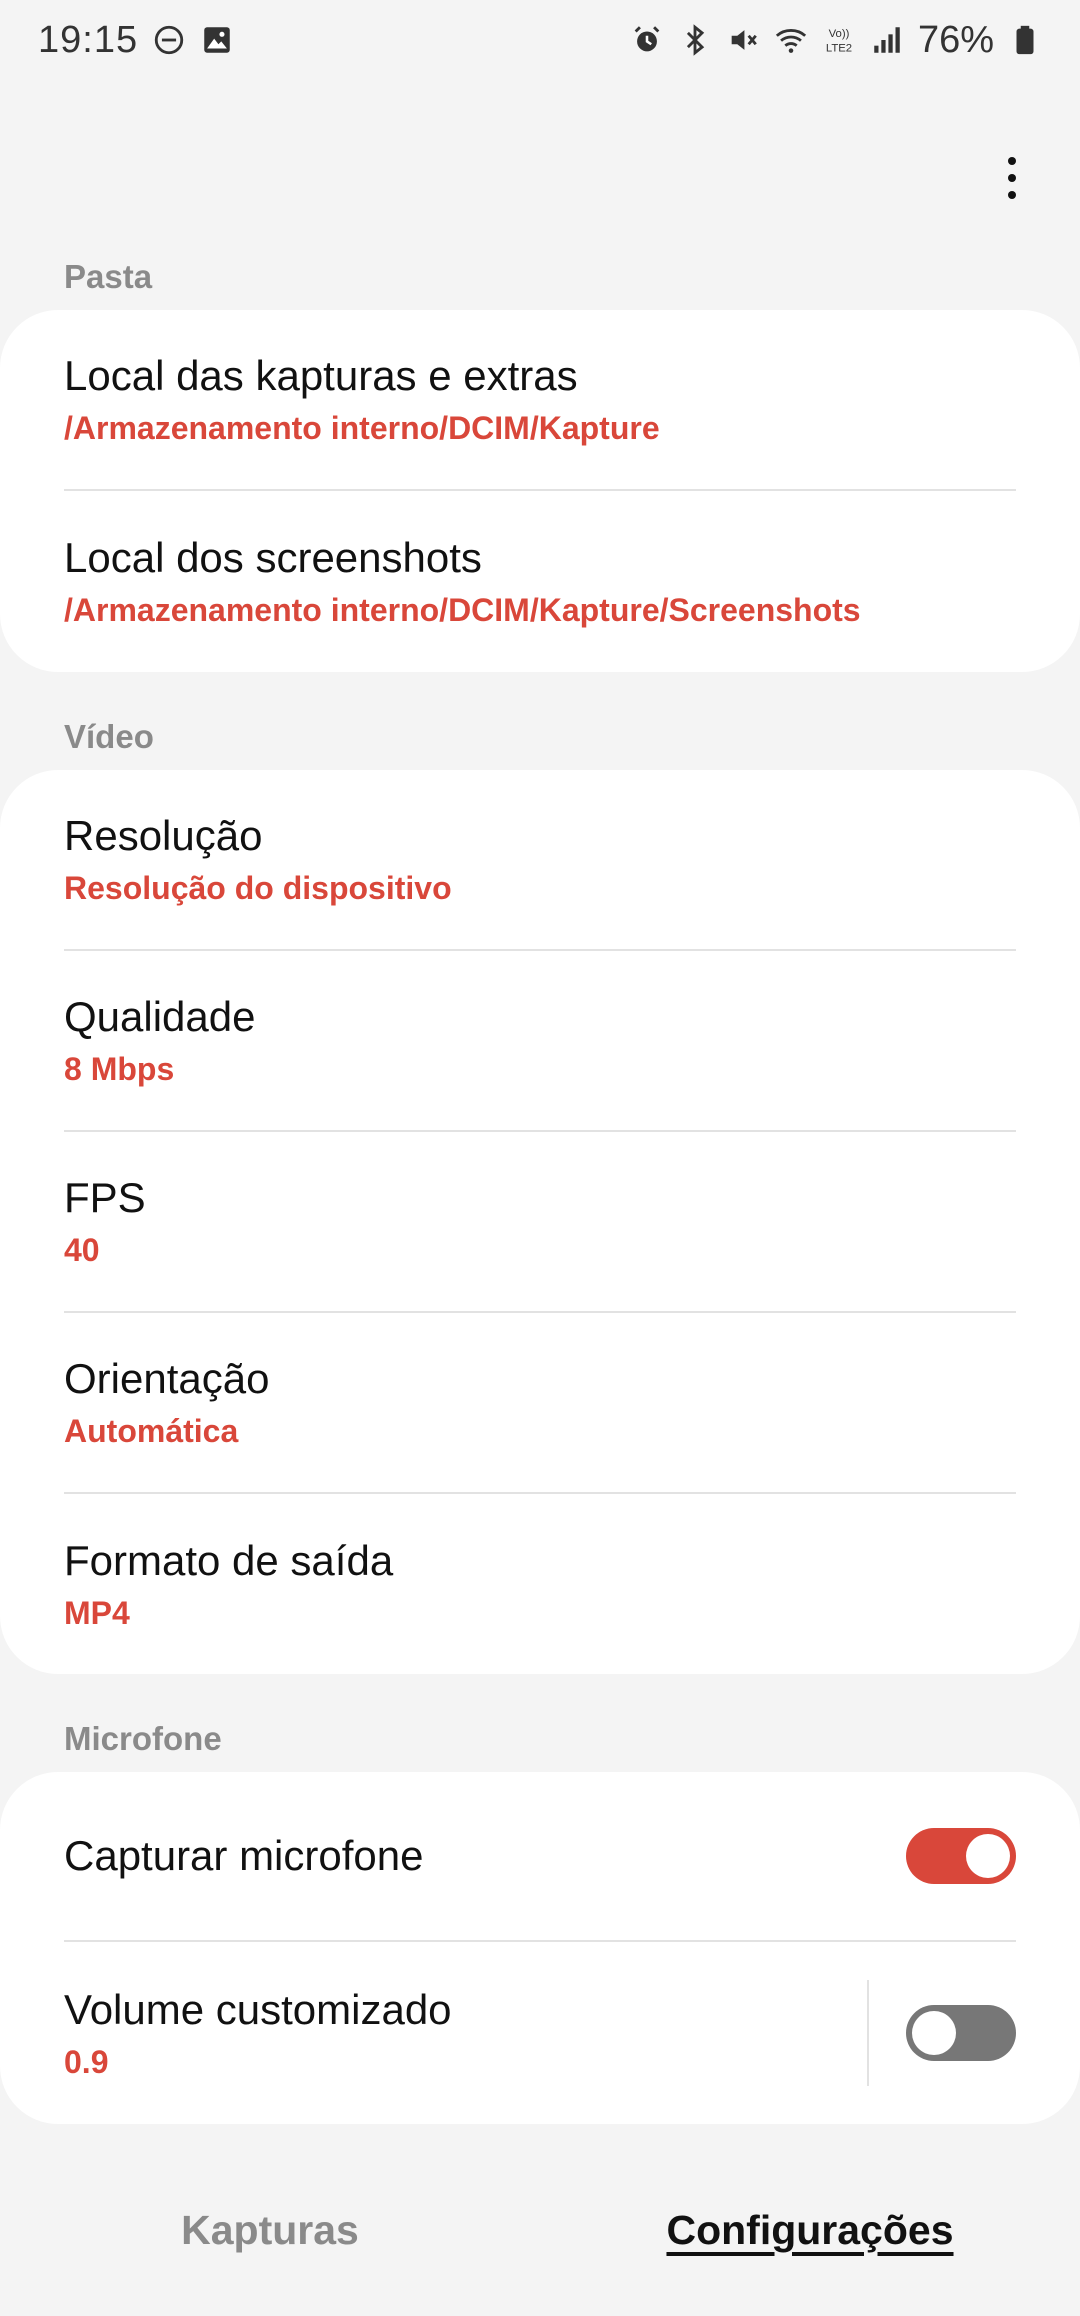 The width and height of the screenshot is (1080, 2316). I want to click on setting-value: /Armazenamento interno/DCIM/Kapture, so click(362, 428).